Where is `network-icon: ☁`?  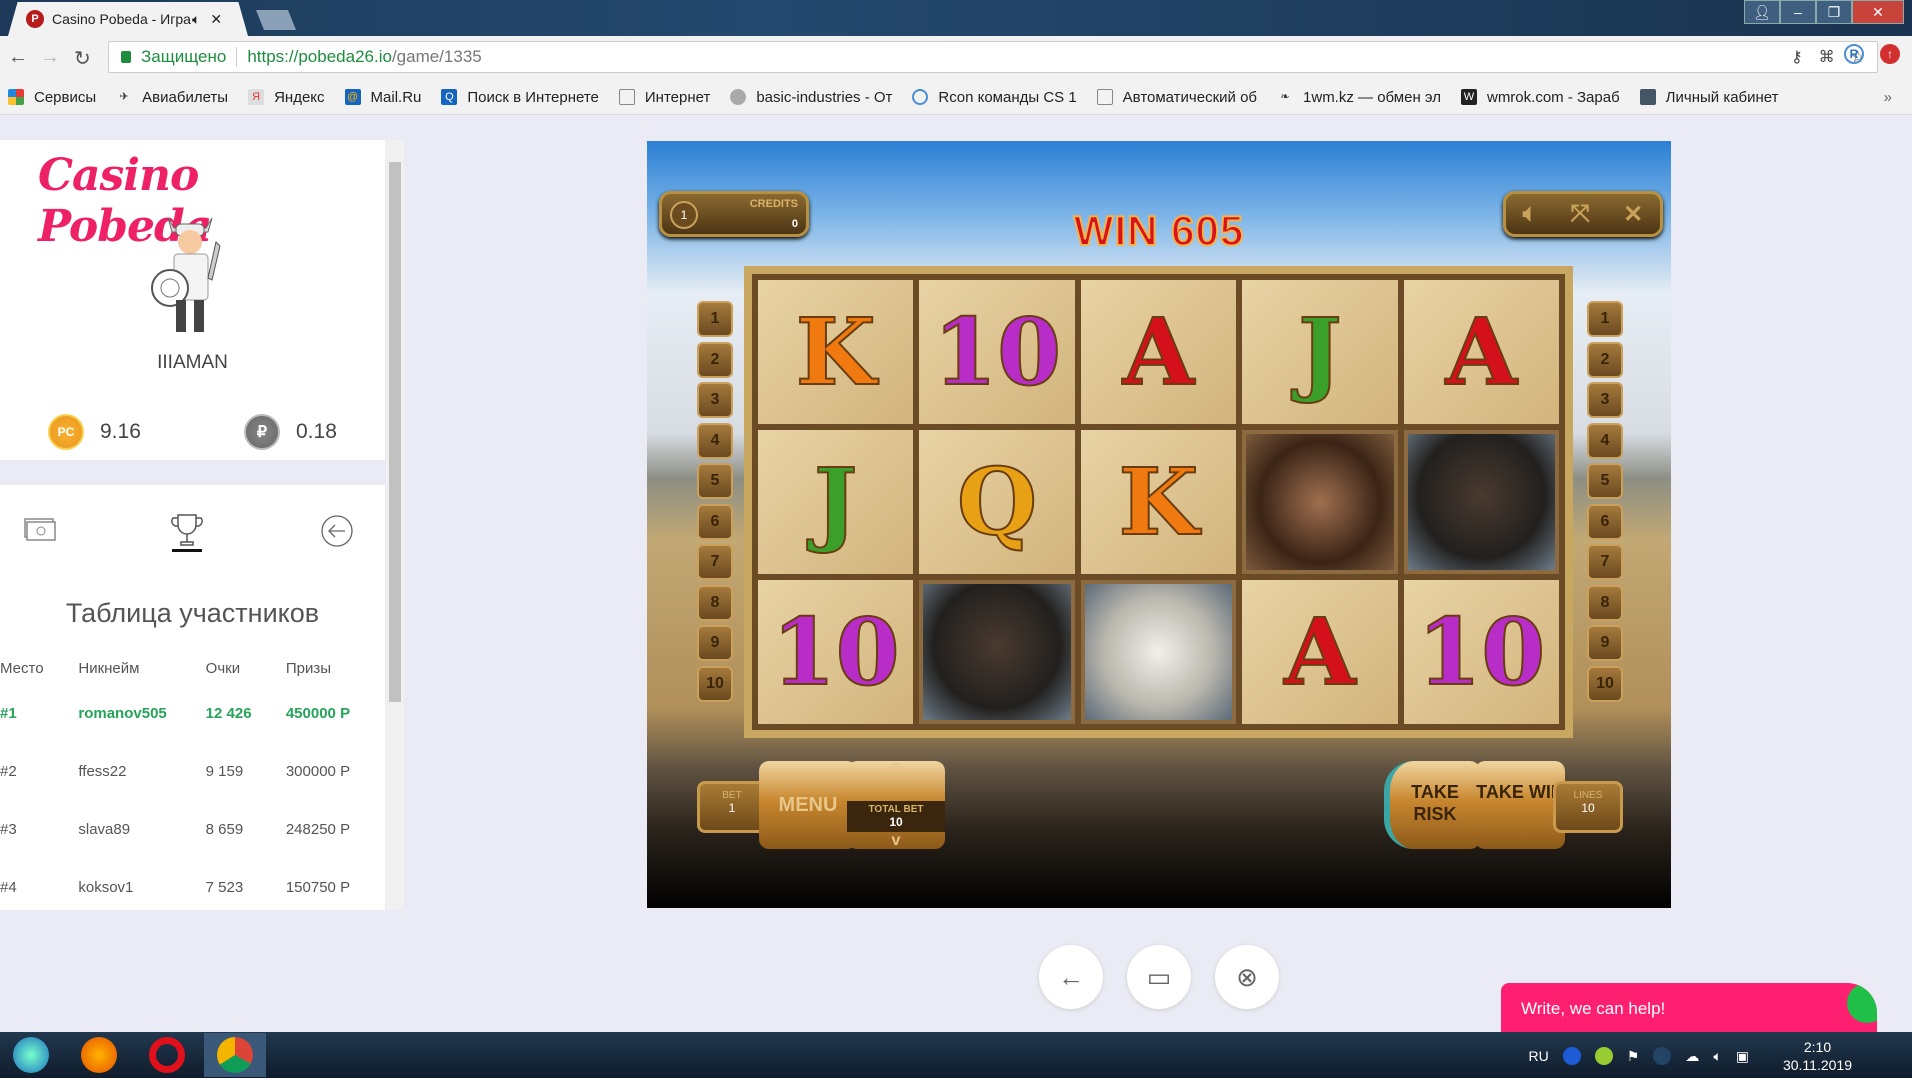 network-icon: ☁ is located at coordinates (1692, 1056).